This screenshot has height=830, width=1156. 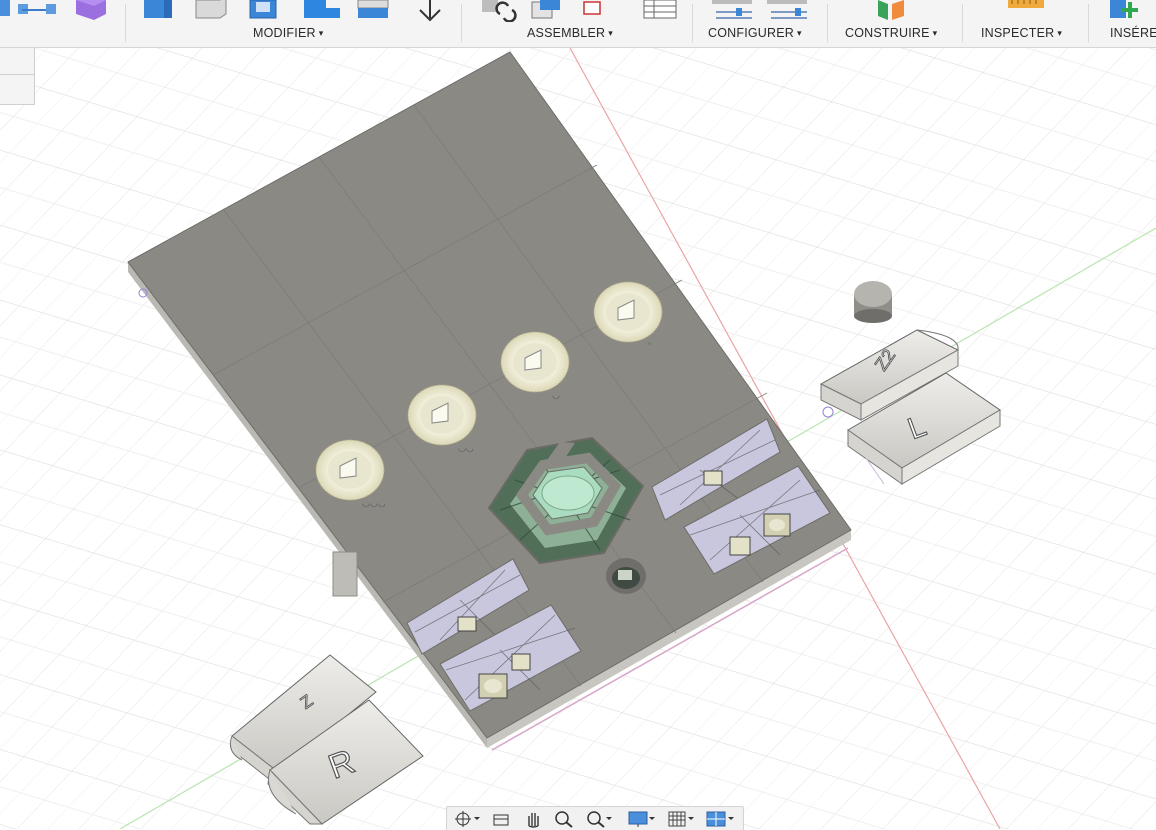 I want to click on shell-icon, so click(x=322, y=11).